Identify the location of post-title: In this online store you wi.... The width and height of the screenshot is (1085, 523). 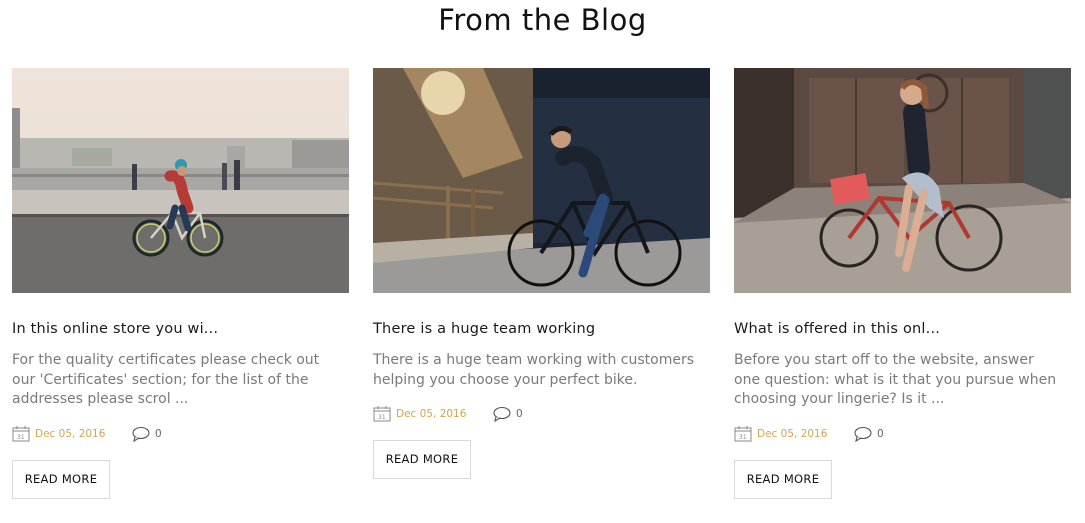
(180, 329).